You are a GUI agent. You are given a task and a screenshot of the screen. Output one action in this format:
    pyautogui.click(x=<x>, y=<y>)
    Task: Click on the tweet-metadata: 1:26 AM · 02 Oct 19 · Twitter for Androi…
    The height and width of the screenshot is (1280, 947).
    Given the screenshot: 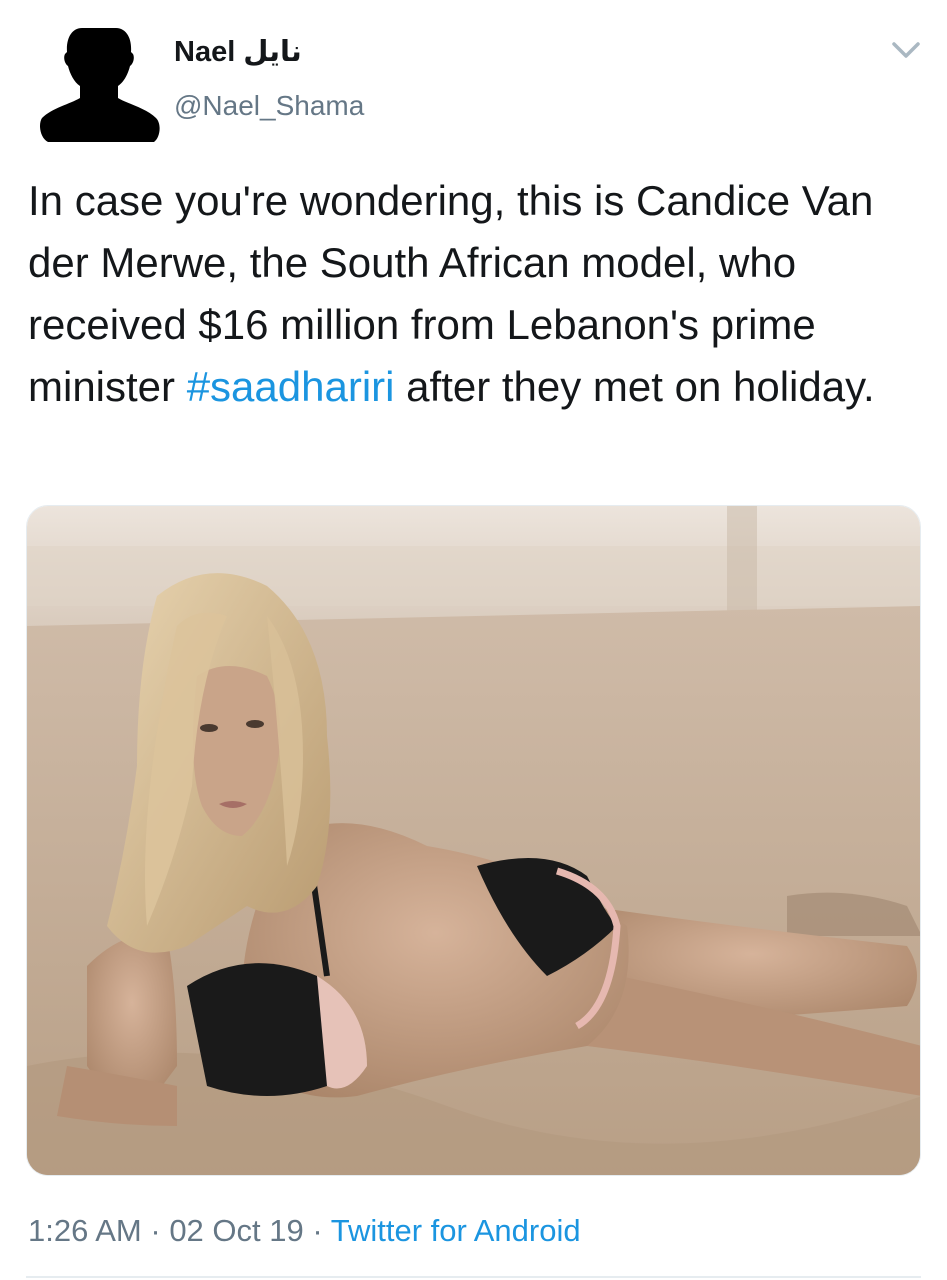 What is the action you would take?
    pyautogui.click(x=304, y=1231)
    